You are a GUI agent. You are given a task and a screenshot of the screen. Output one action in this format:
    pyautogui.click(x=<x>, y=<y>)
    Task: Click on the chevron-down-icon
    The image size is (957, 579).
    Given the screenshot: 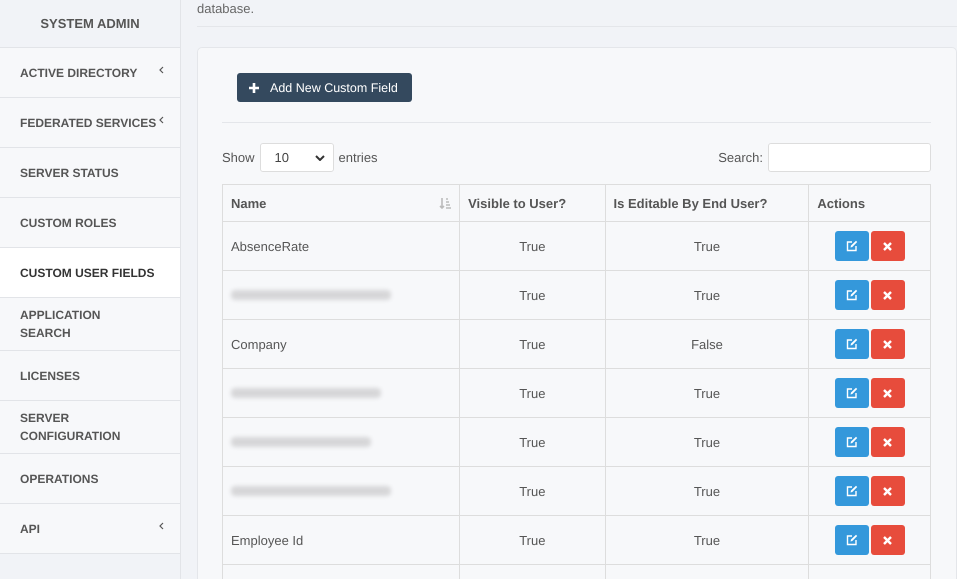 What is the action you would take?
    pyautogui.click(x=319, y=157)
    